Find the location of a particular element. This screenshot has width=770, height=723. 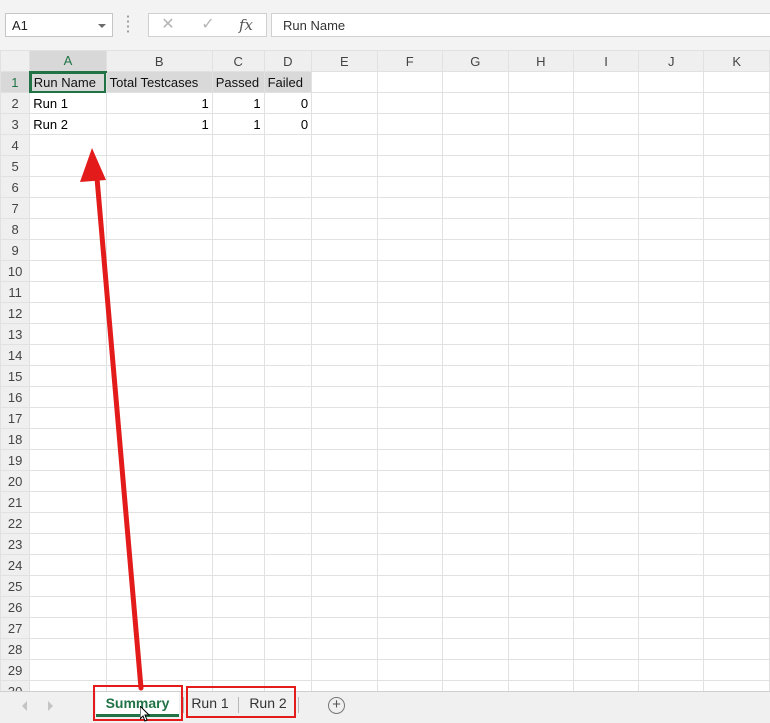

column-header-c: C is located at coordinates (238, 61).